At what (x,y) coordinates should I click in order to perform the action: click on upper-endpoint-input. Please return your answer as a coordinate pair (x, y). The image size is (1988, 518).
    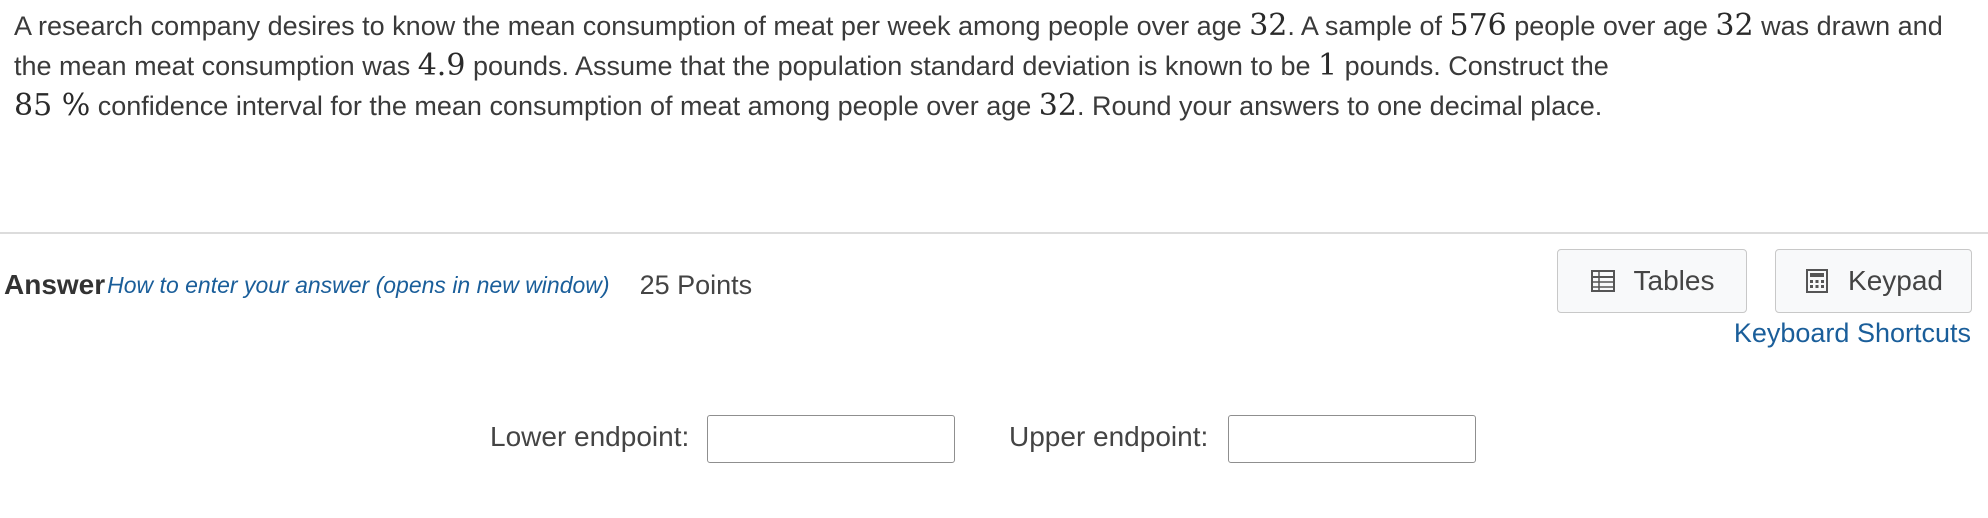
    Looking at the image, I should click on (1352, 439).